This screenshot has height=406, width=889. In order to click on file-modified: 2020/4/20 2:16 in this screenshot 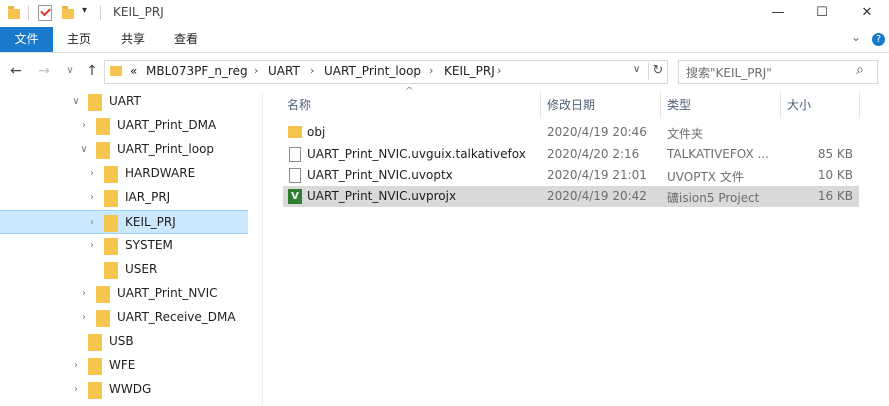, I will do `click(593, 154)`.